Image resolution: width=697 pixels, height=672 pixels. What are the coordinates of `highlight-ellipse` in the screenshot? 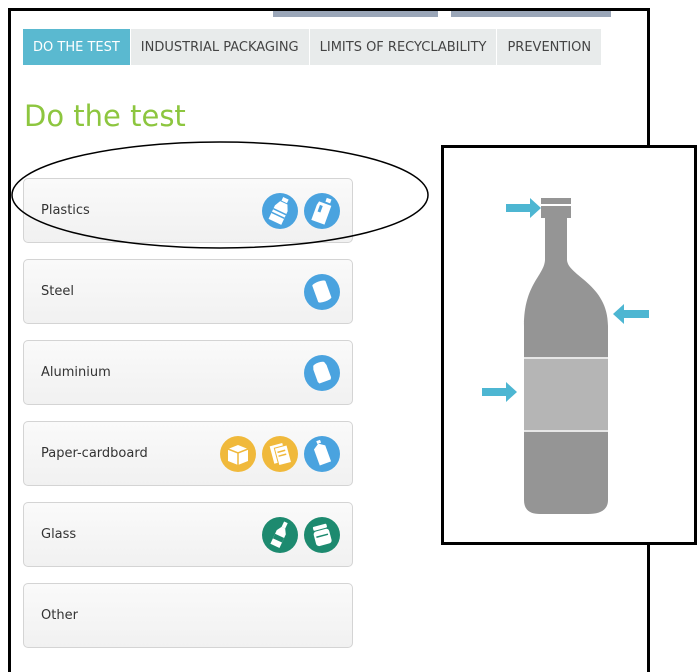 It's located at (220, 195).